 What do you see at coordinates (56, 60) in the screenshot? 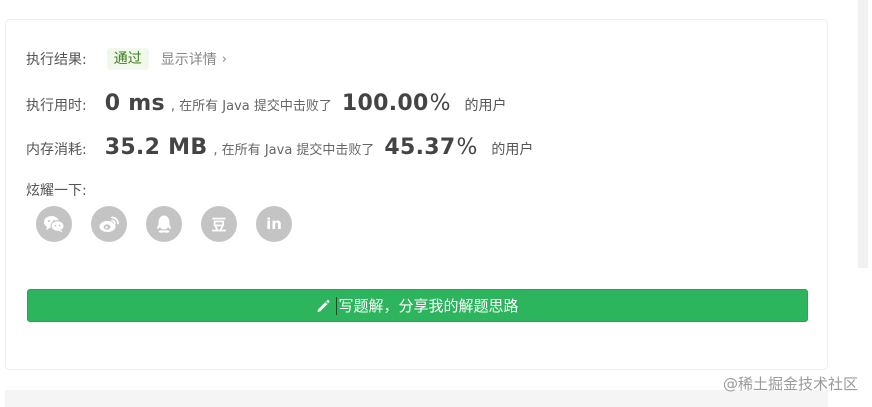
I see `result-label: 执行结果:` at bounding box center [56, 60].